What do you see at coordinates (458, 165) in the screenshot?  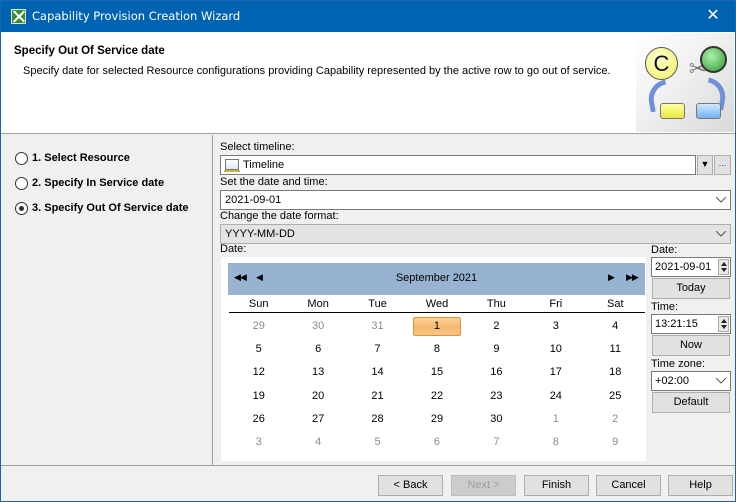 I see `timeline-combo: Timeline` at bounding box center [458, 165].